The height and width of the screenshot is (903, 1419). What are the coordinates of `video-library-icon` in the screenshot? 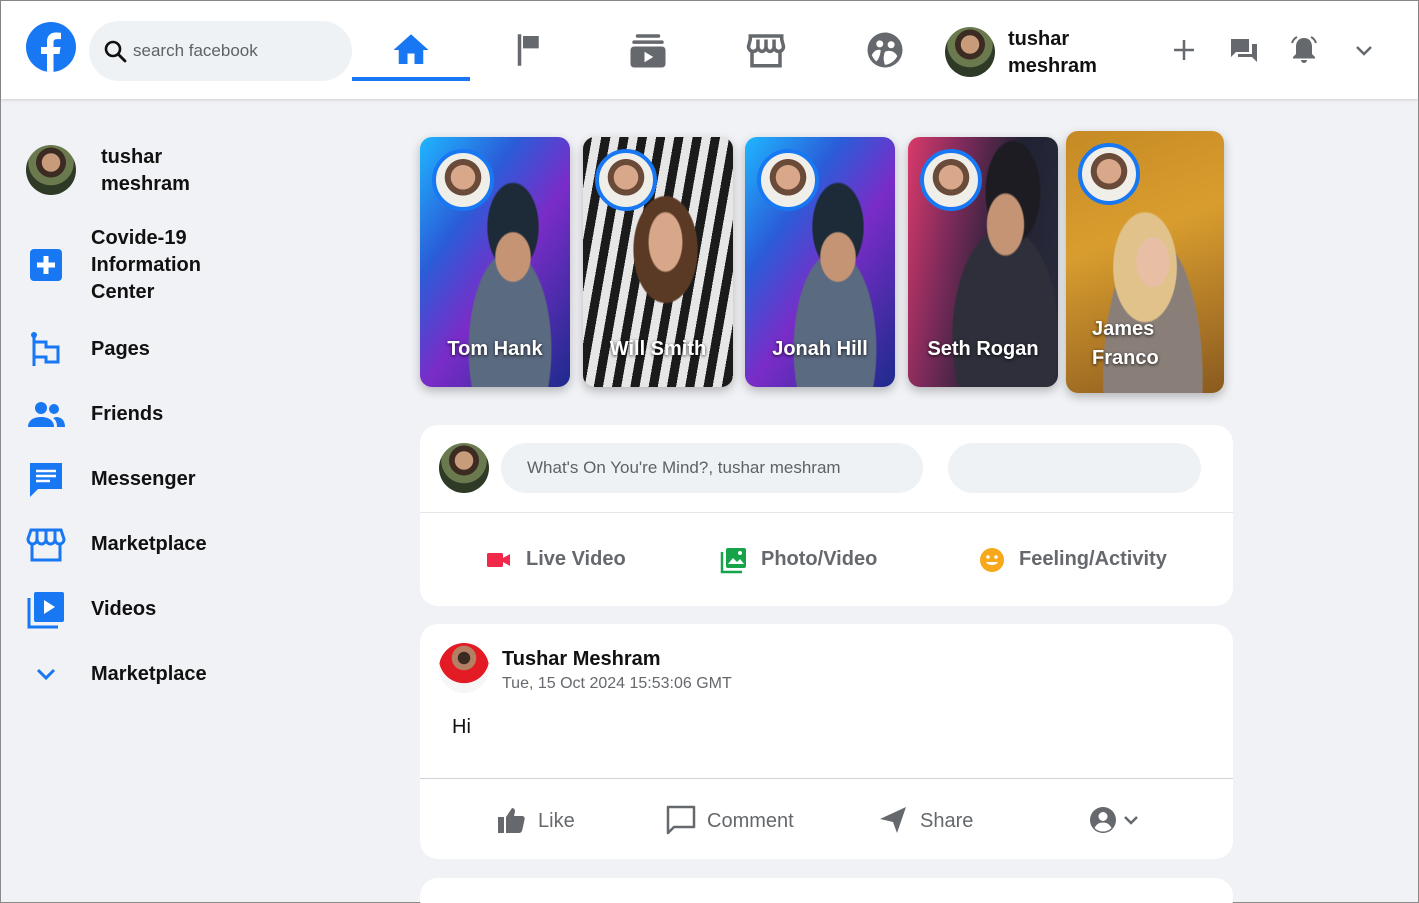 It's located at (45, 610).